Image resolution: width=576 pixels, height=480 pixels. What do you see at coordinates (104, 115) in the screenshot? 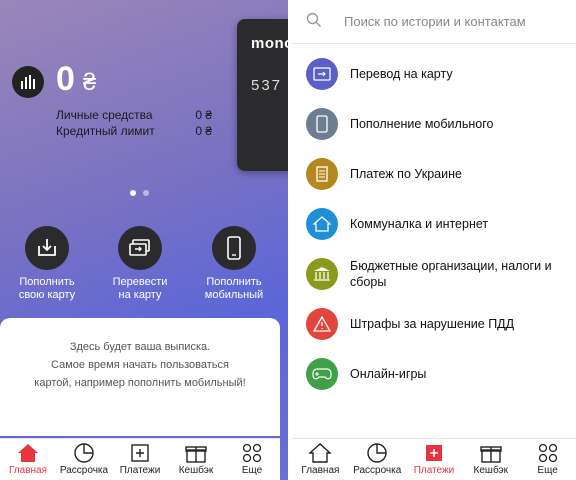
I see `own-funds-label: Личные средства` at bounding box center [104, 115].